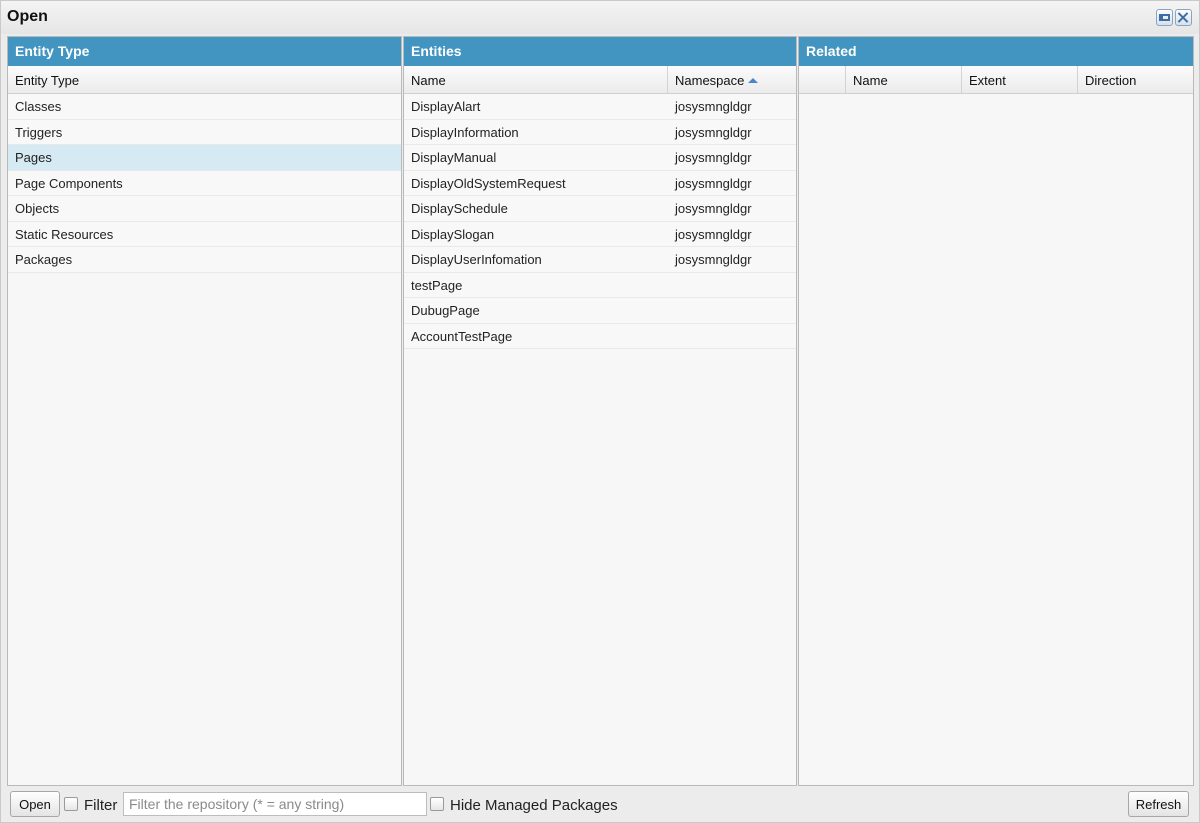  What do you see at coordinates (753, 80) in the screenshot?
I see `sort-ascending-icon` at bounding box center [753, 80].